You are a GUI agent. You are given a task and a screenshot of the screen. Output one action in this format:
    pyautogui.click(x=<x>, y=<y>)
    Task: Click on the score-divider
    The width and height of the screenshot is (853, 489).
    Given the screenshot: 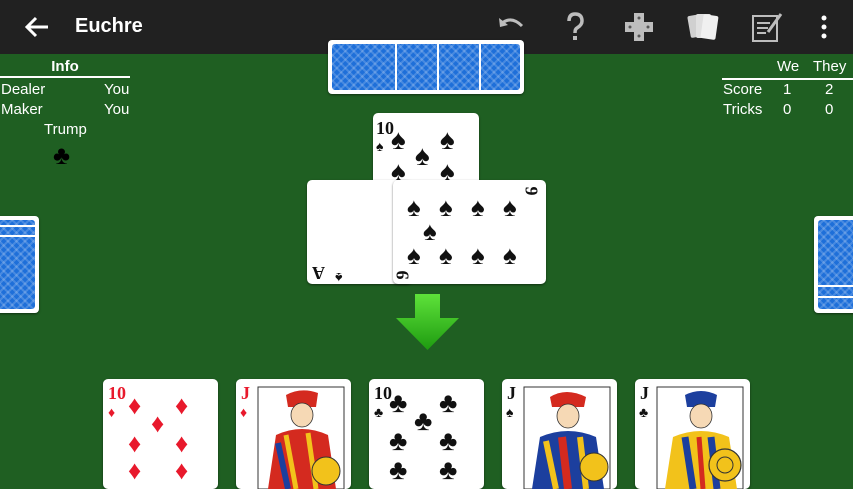 What is the action you would take?
    pyautogui.click(x=787, y=79)
    